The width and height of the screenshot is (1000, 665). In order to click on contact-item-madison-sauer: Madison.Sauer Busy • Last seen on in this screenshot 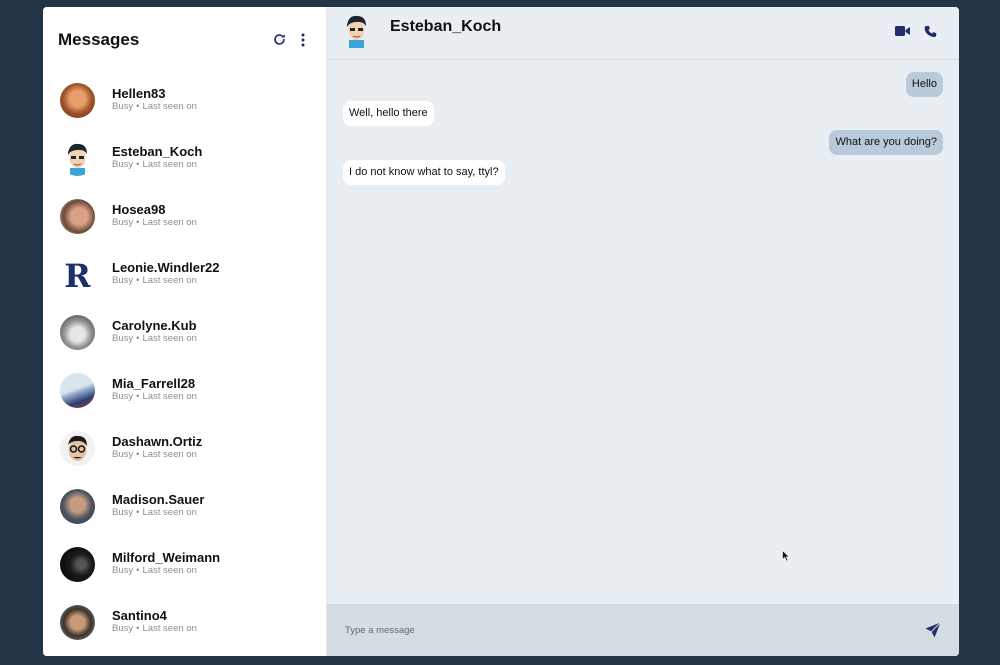, I will do `click(184, 506)`.